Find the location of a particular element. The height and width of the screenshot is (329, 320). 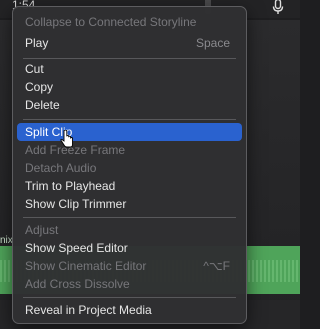

menu-item-label: Add Cross Dissolve is located at coordinates (77, 284).